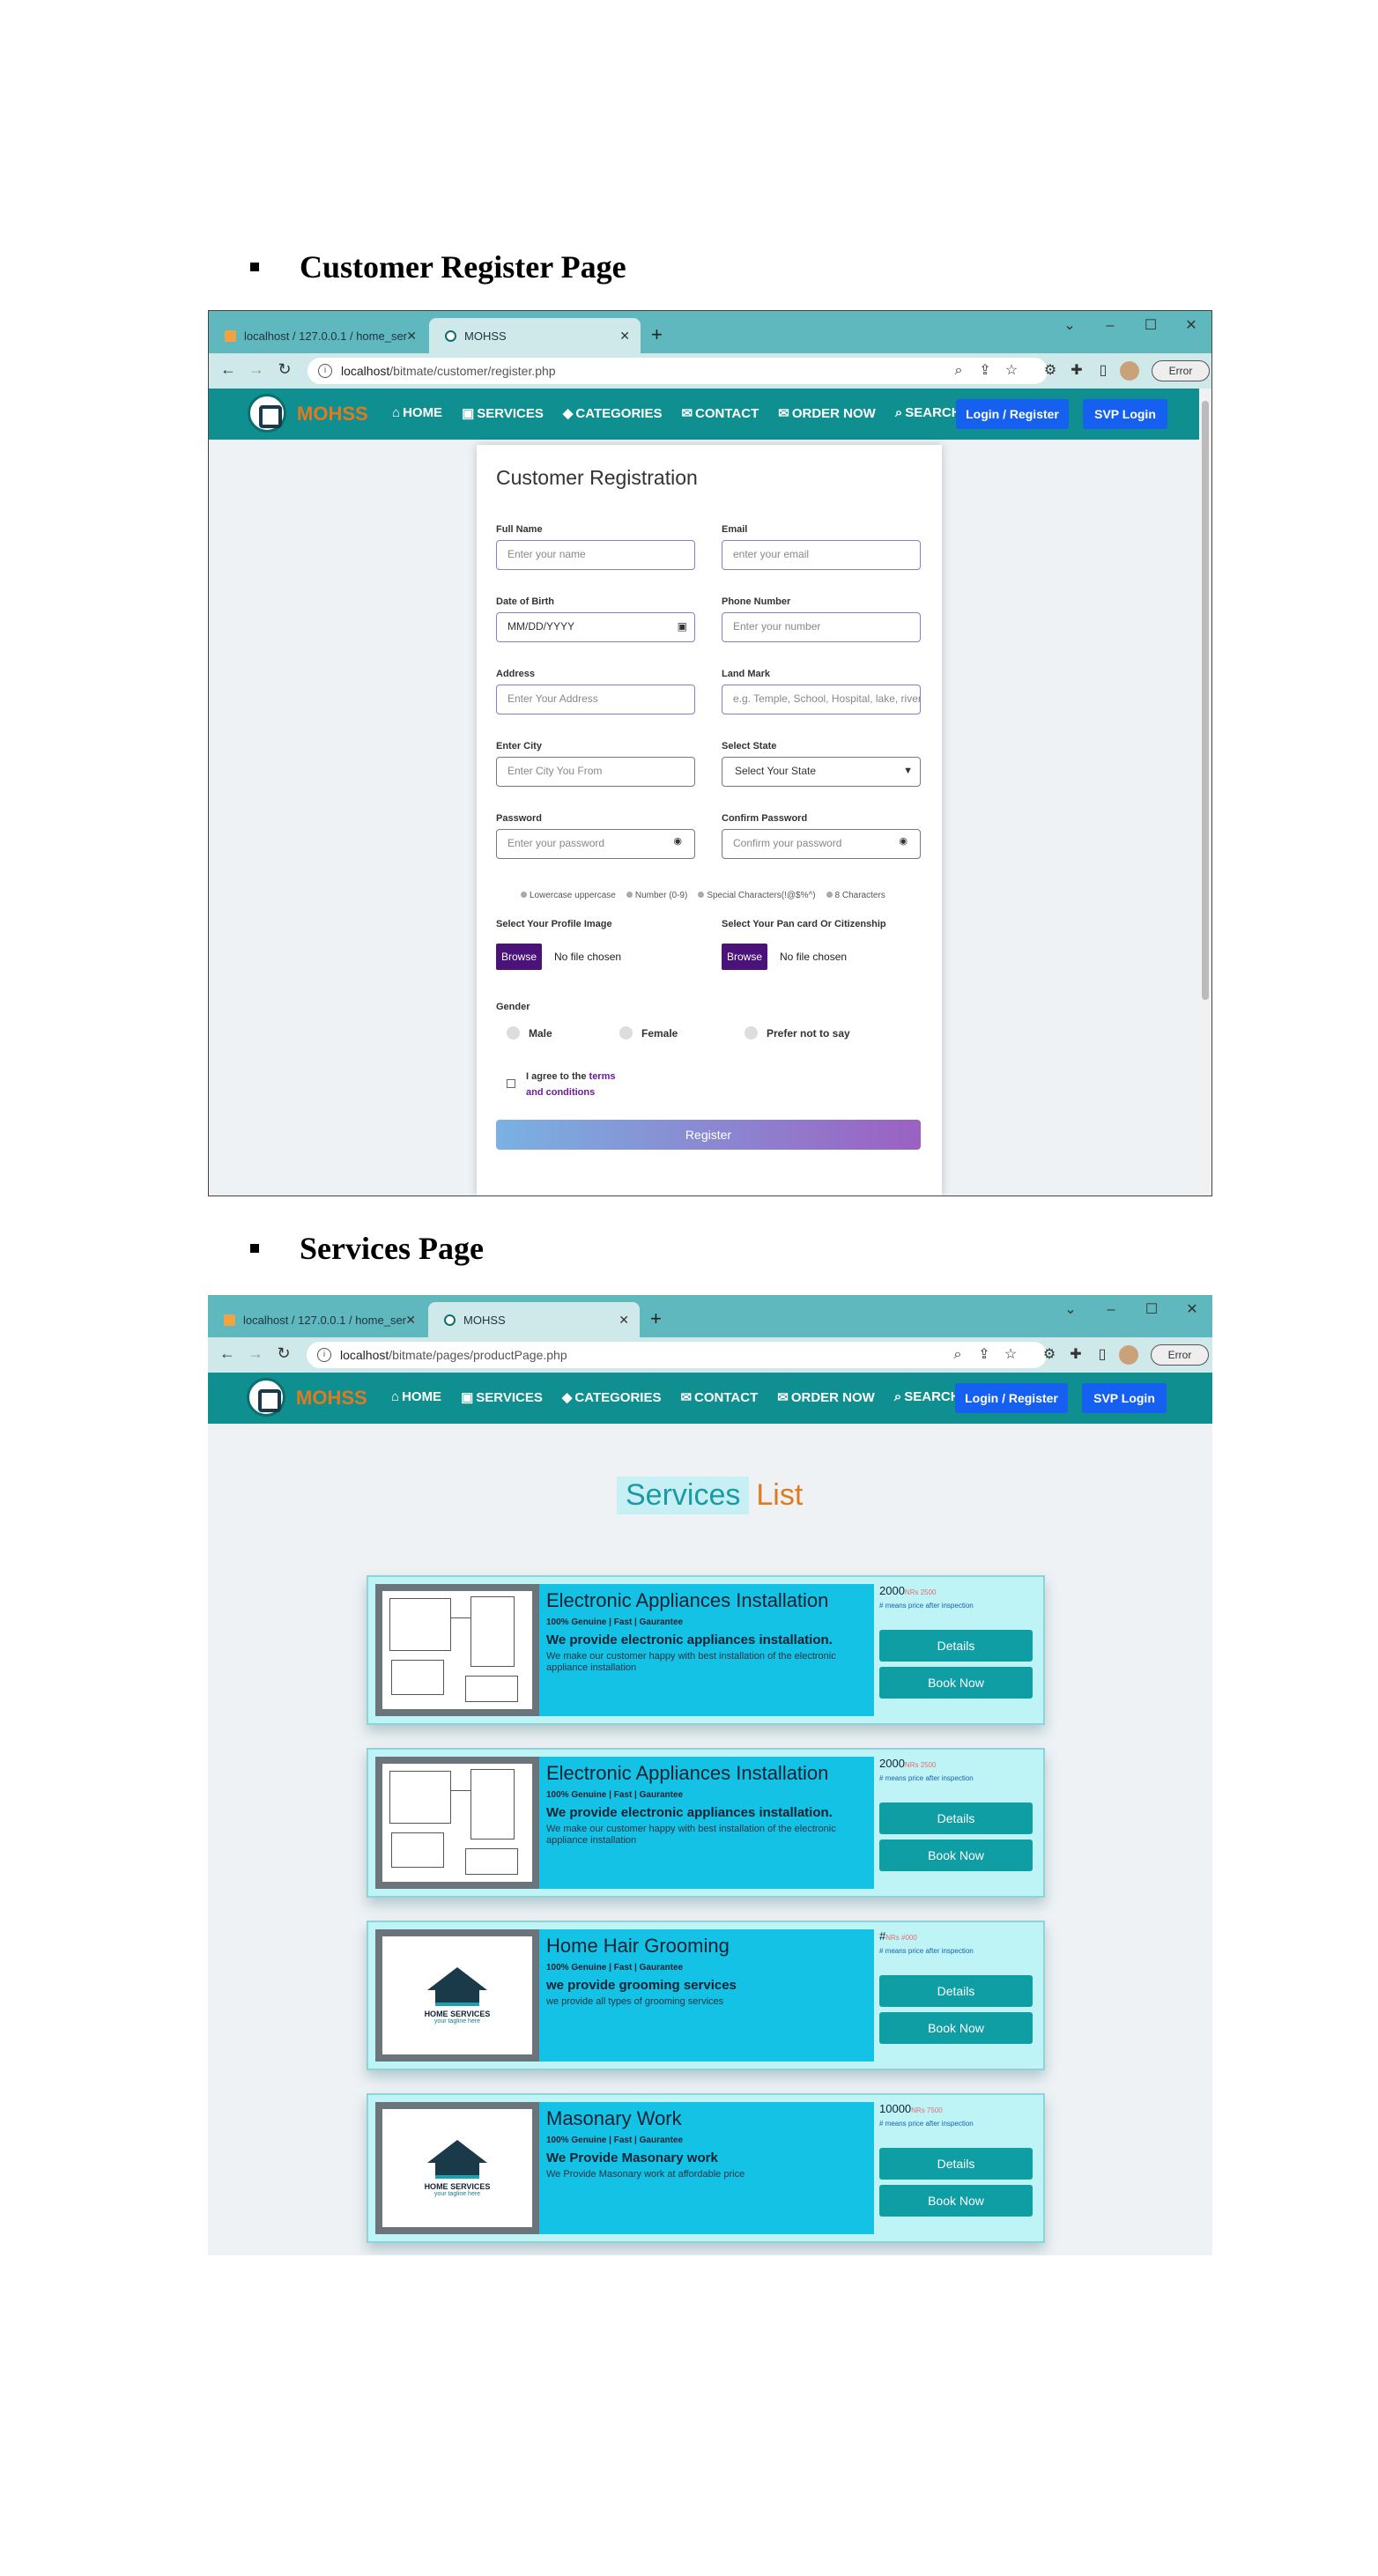 The width and height of the screenshot is (1378, 2576). I want to click on email-input: enter your email, so click(821, 555).